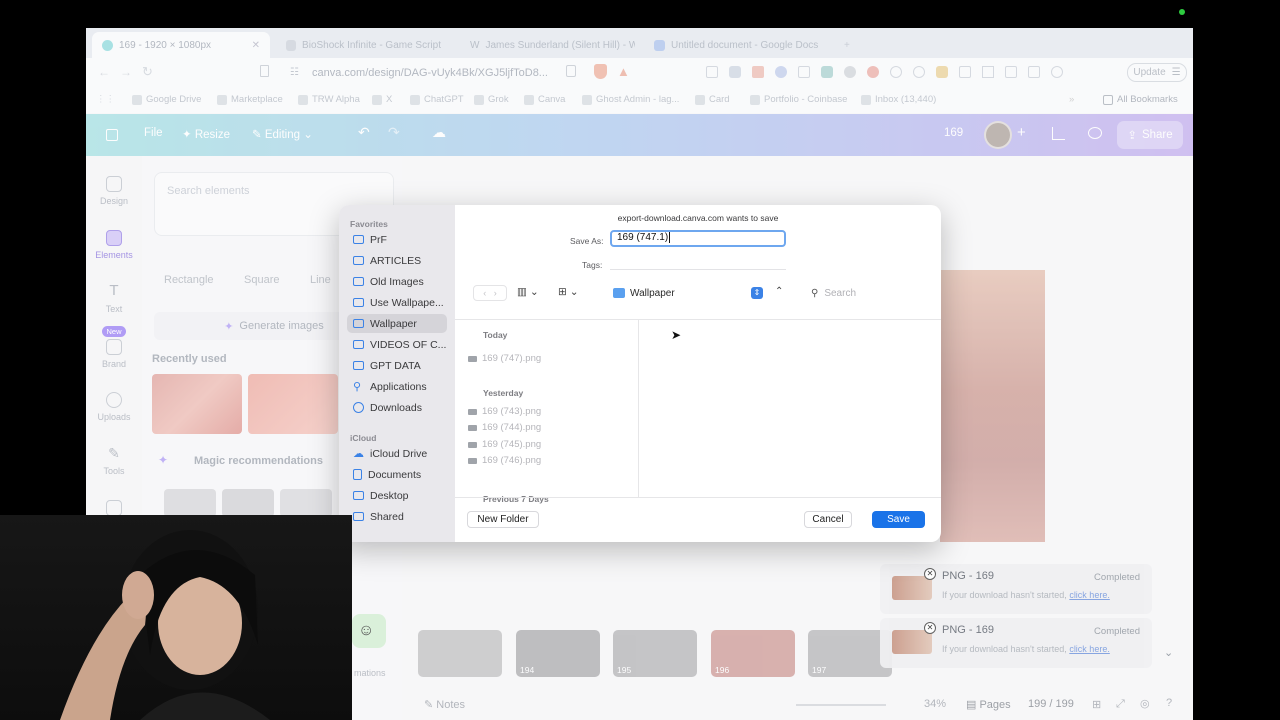 The width and height of the screenshot is (1280, 720). What do you see at coordinates (1182, 12) in the screenshot?
I see `recording-indicator-icon` at bounding box center [1182, 12].